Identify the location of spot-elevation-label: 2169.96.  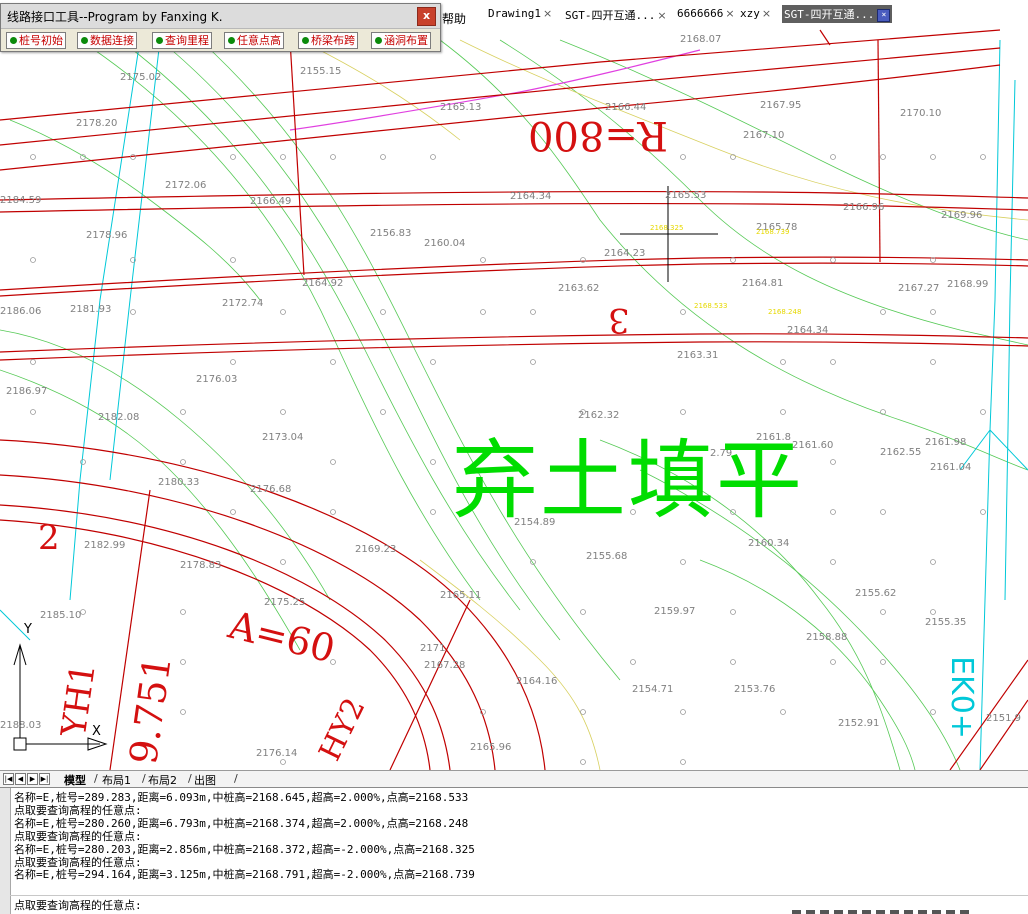
(962, 215).